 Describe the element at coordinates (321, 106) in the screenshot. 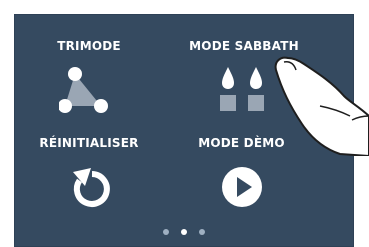

I see `pointing-finger-icon` at that location.